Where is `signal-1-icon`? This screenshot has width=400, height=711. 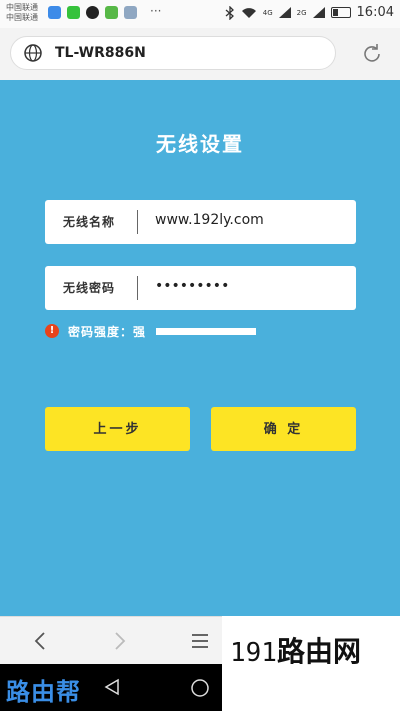 signal-1-icon is located at coordinates (284, 12).